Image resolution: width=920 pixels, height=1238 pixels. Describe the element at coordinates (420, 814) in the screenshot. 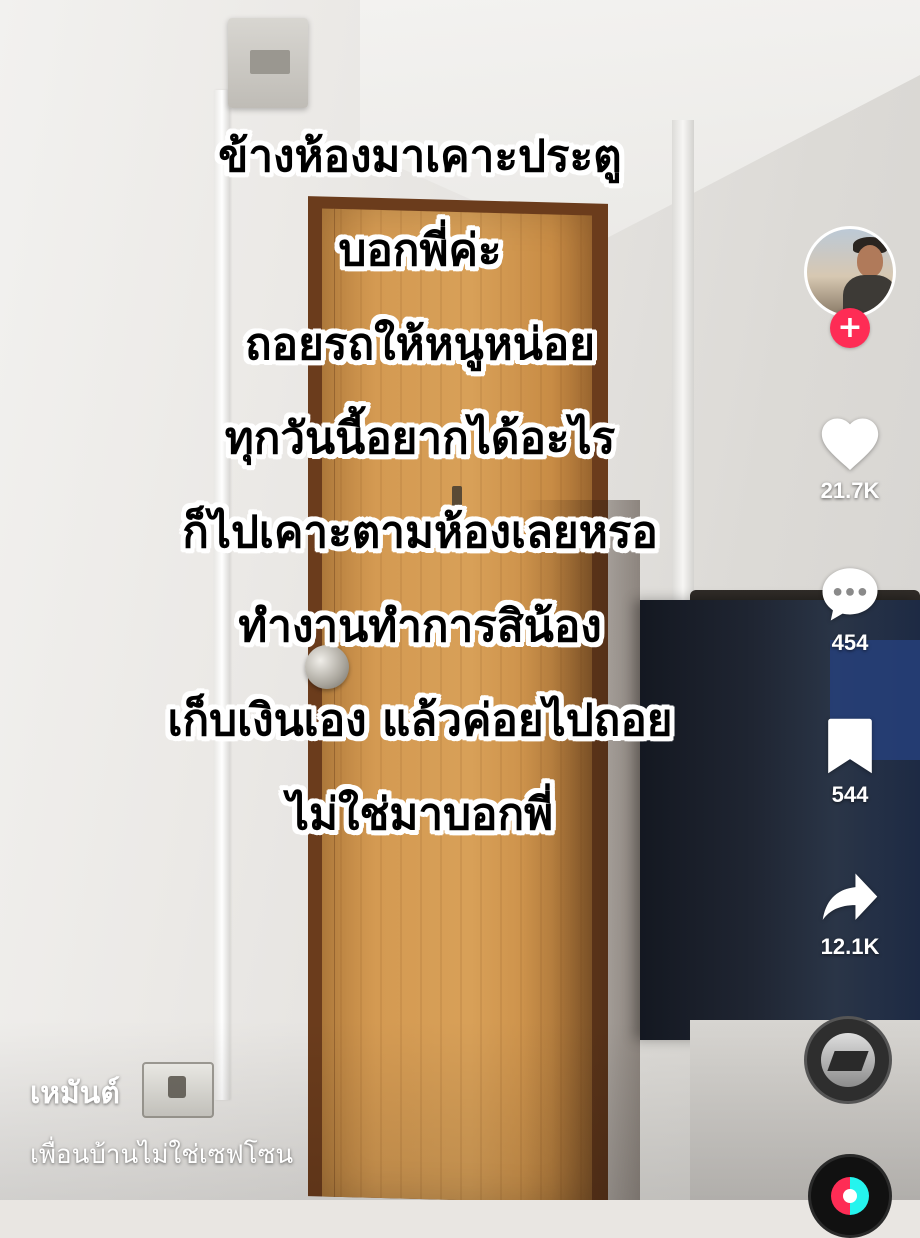

I see `caption-line: ไม่ใช่มาบอกพี่` at that location.